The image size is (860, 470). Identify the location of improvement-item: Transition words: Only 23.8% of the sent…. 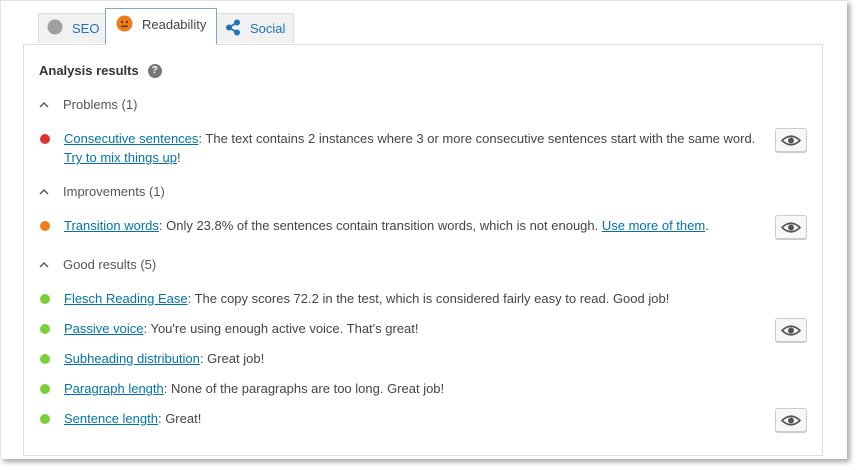
(399, 225).